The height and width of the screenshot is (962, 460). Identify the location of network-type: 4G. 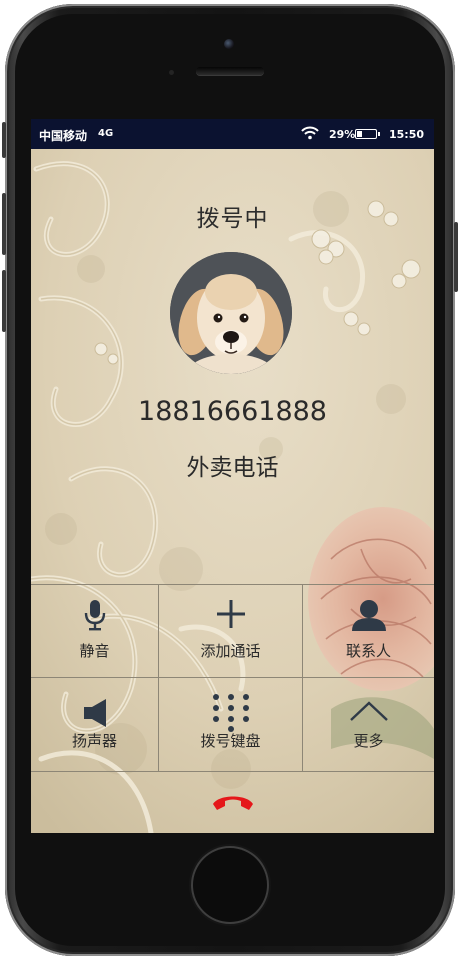
(106, 133).